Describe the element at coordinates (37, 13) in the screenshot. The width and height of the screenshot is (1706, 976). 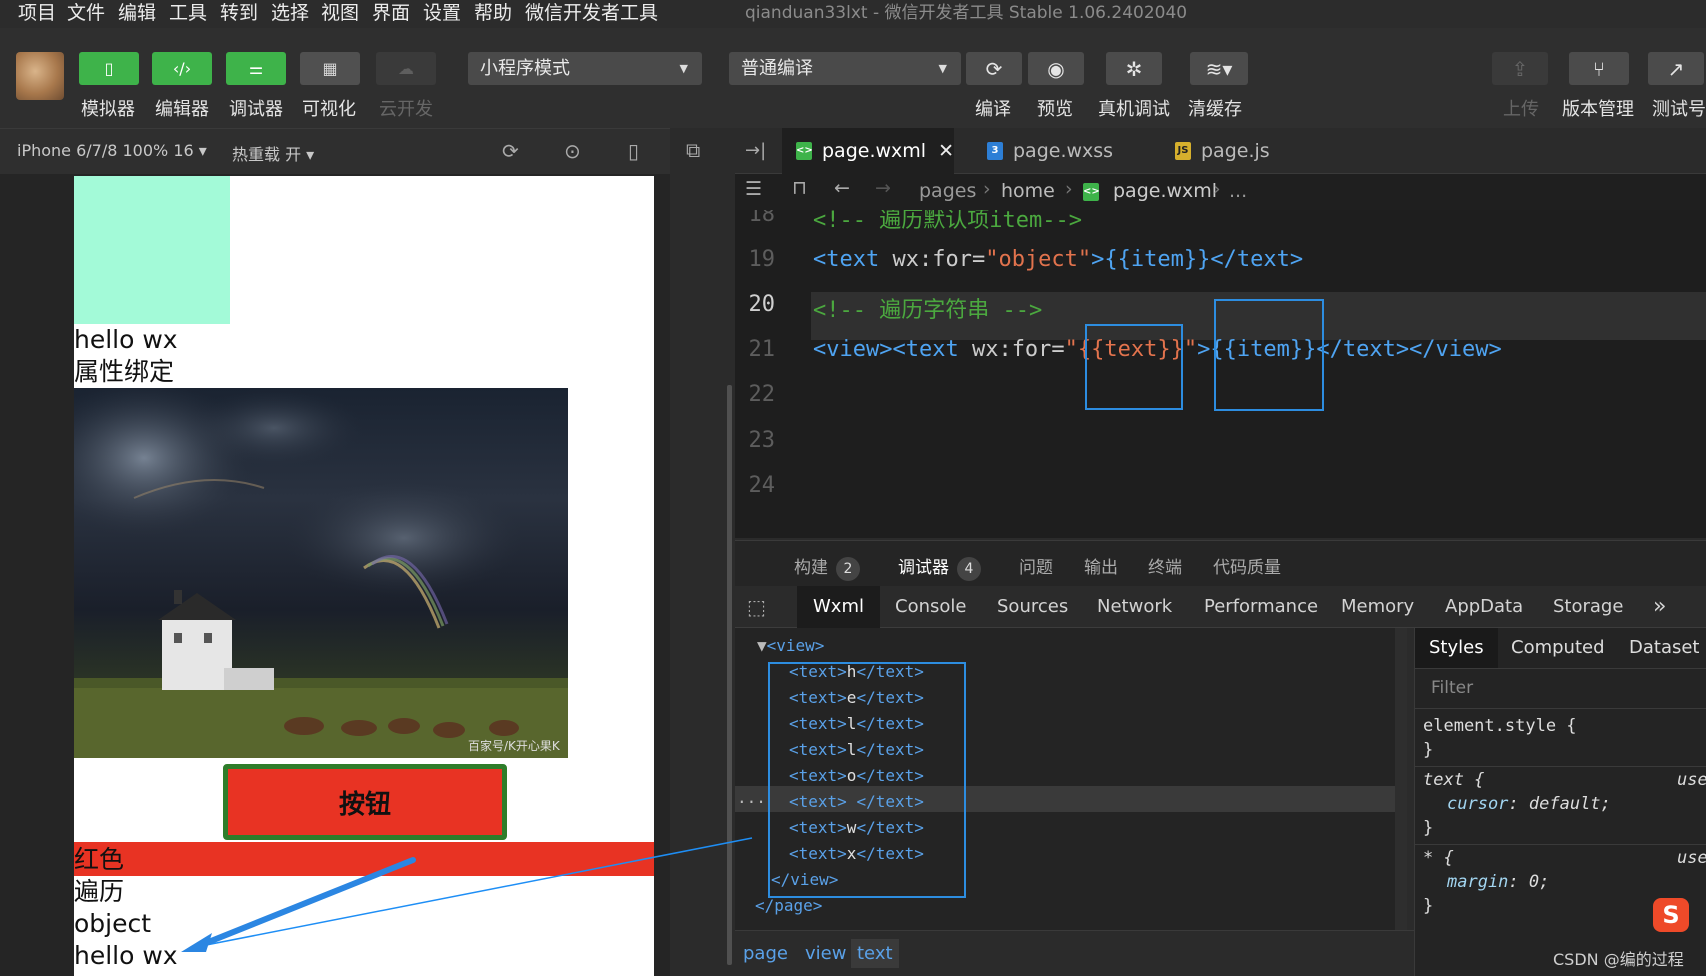
I see `menu-project: 项目` at that location.